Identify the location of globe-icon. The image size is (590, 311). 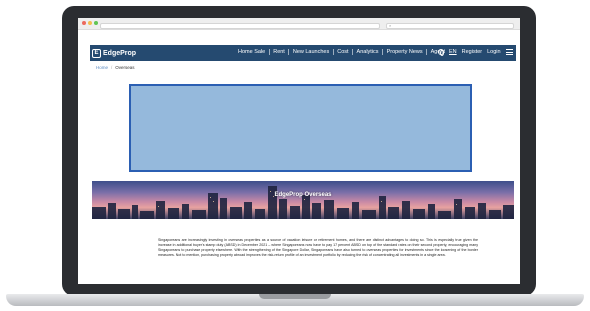
(441, 52).